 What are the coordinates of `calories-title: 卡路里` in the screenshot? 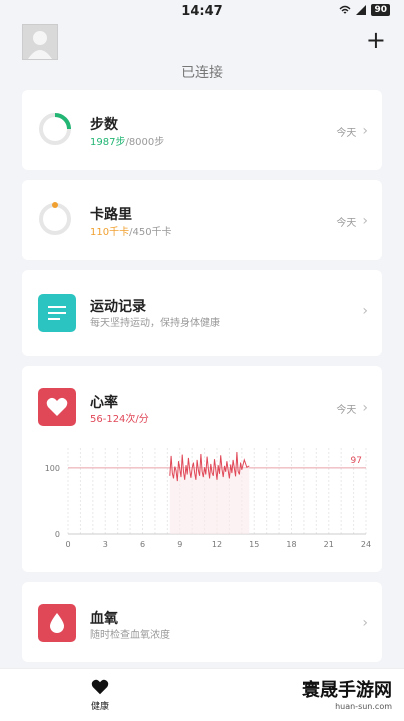 It's located at (111, 215).